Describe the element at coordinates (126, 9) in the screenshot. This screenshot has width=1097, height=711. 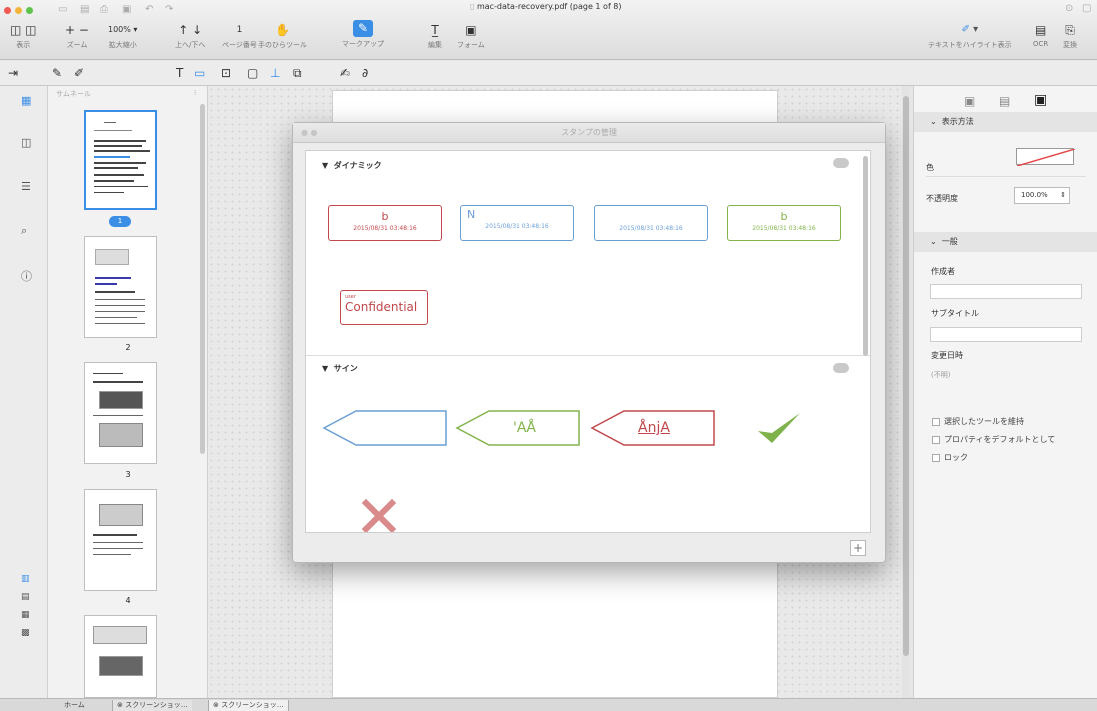
I see `share-icon: ▣` at that location.